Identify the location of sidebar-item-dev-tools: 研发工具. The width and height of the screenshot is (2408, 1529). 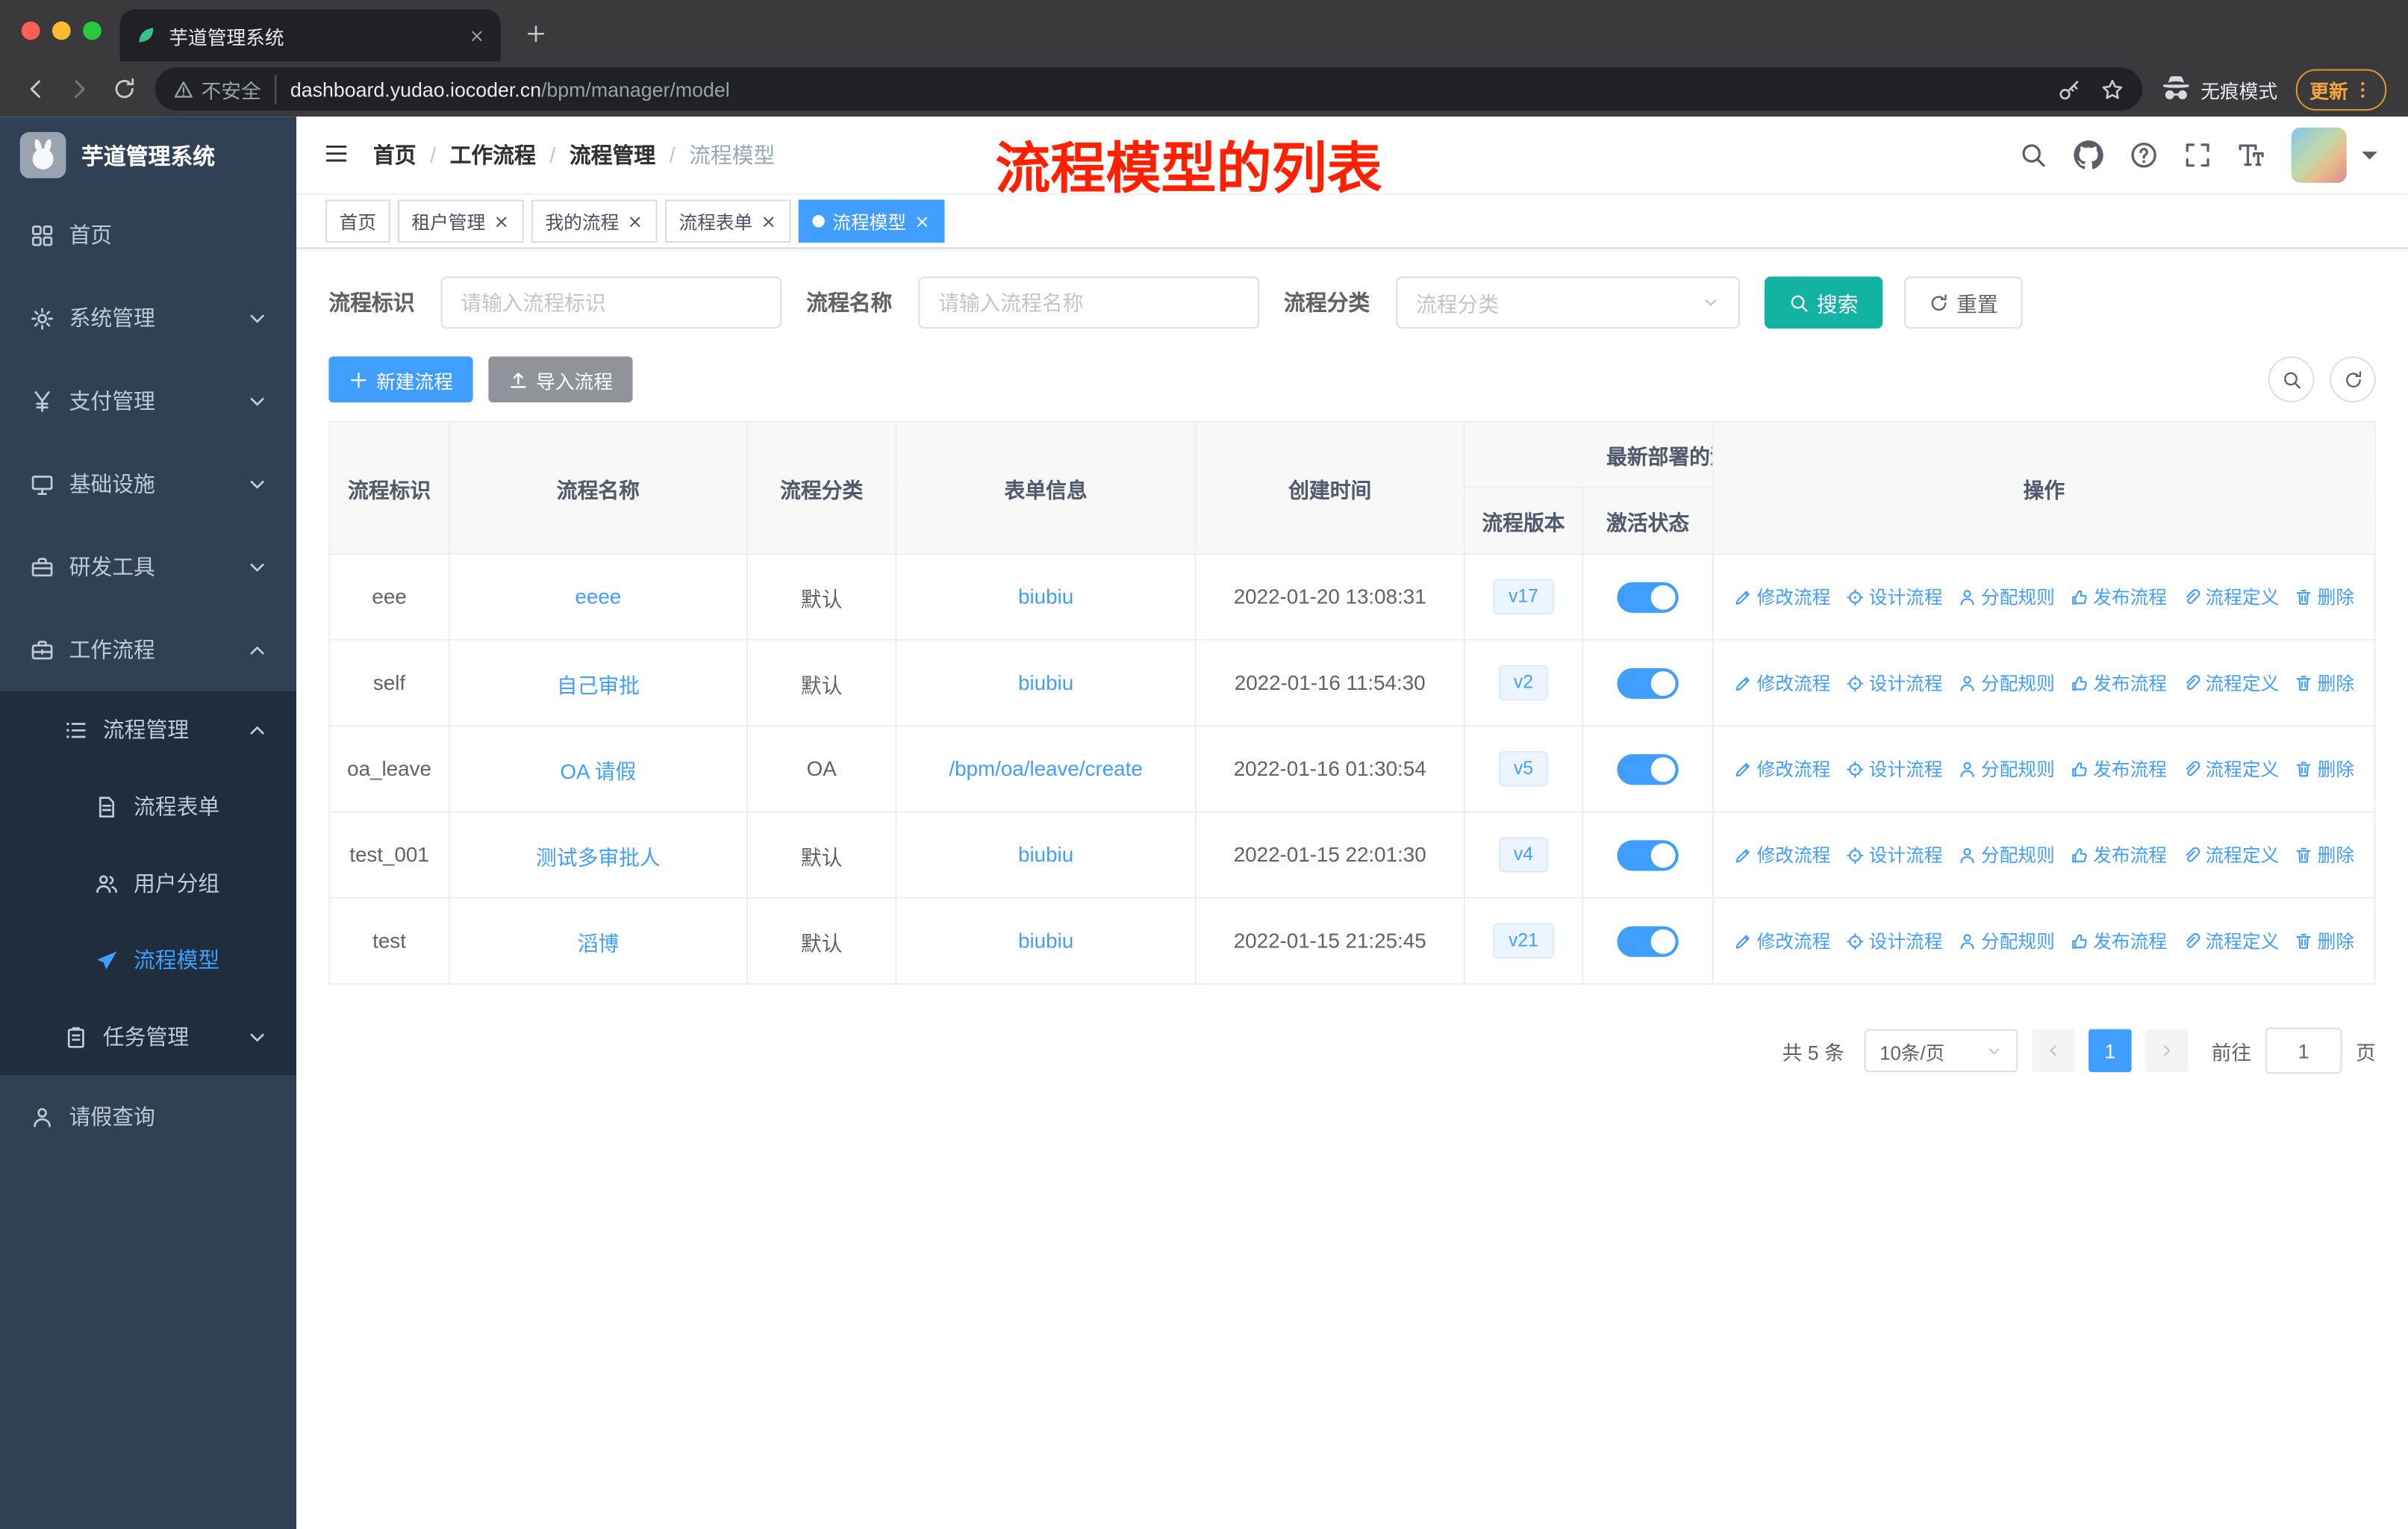
(148, 567).